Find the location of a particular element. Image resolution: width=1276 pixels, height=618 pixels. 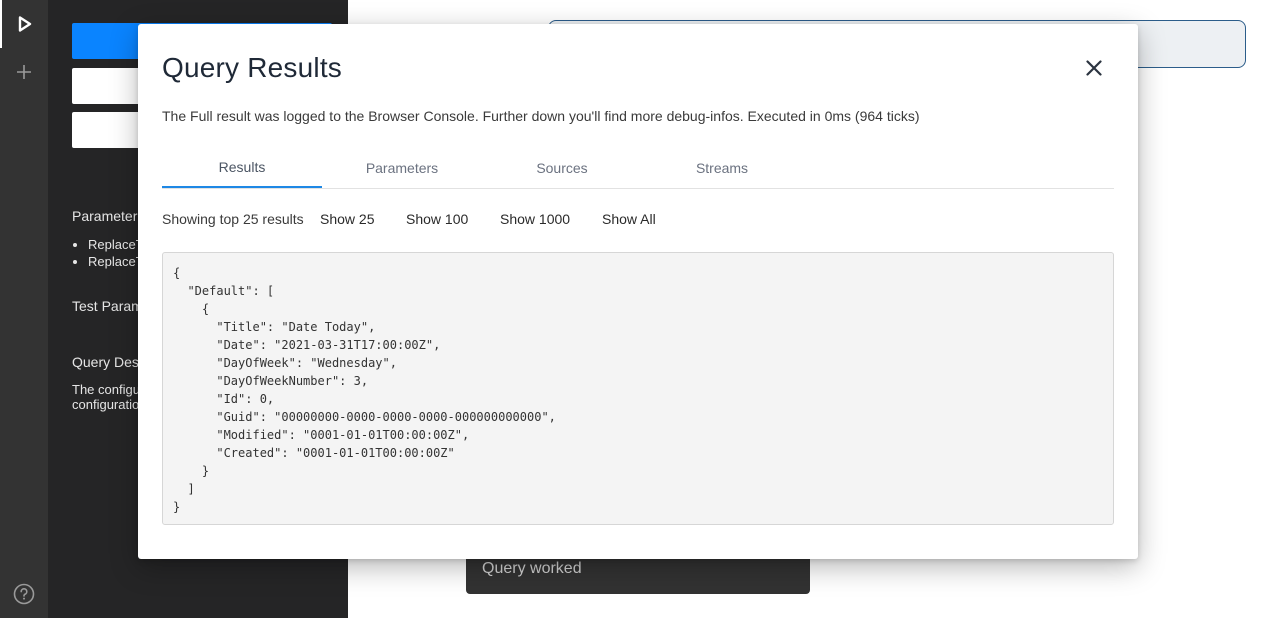

tab-results: Results is located at coordinates (242, 168).